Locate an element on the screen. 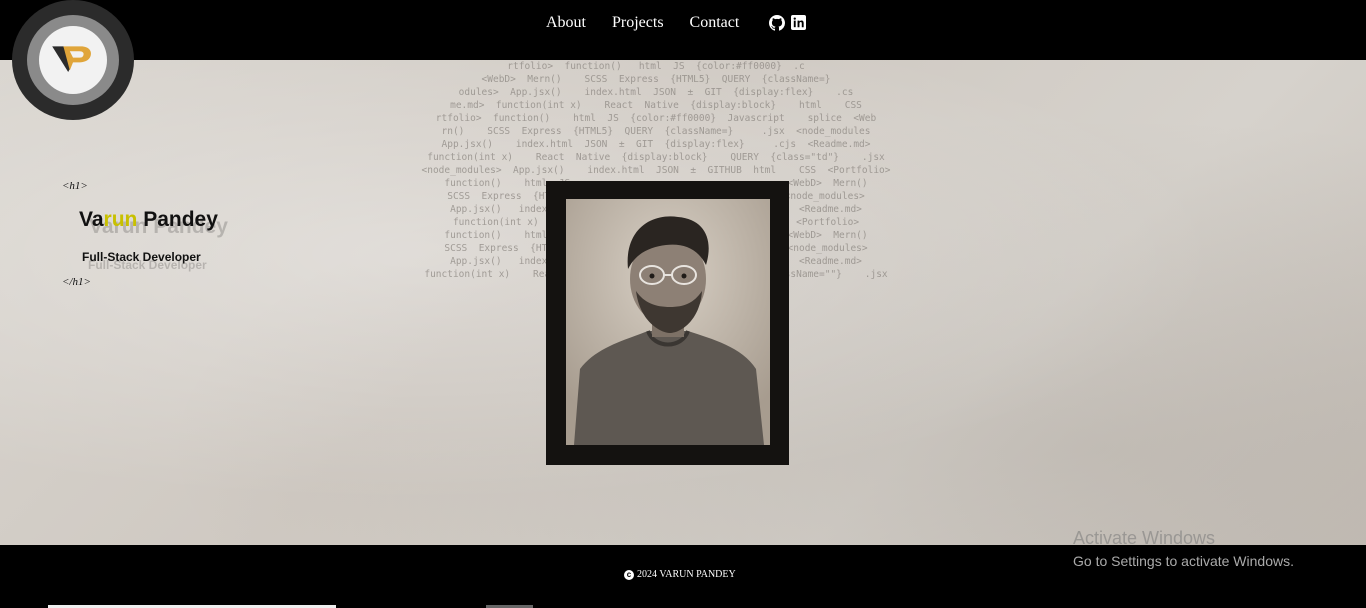 The height and width of the screenshot is (608, 1366). github-icon is located at coordinates (777, 23).